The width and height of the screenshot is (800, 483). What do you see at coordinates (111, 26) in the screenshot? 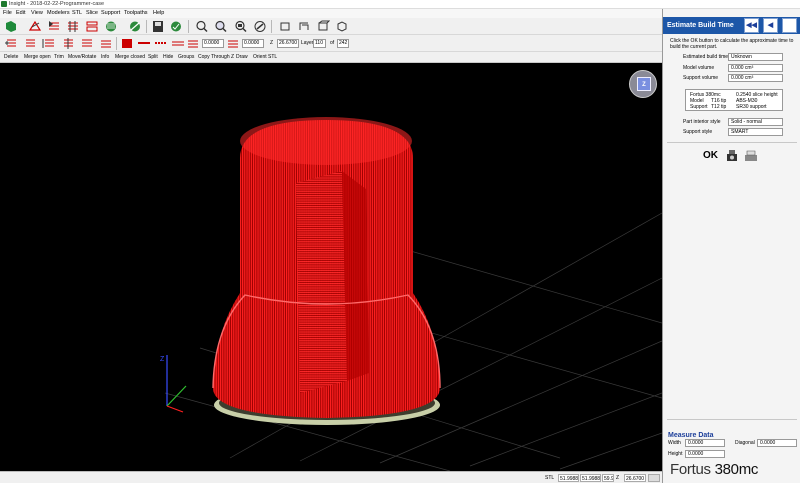
I see `layer-tool-button` at bounding box center [111, 26].